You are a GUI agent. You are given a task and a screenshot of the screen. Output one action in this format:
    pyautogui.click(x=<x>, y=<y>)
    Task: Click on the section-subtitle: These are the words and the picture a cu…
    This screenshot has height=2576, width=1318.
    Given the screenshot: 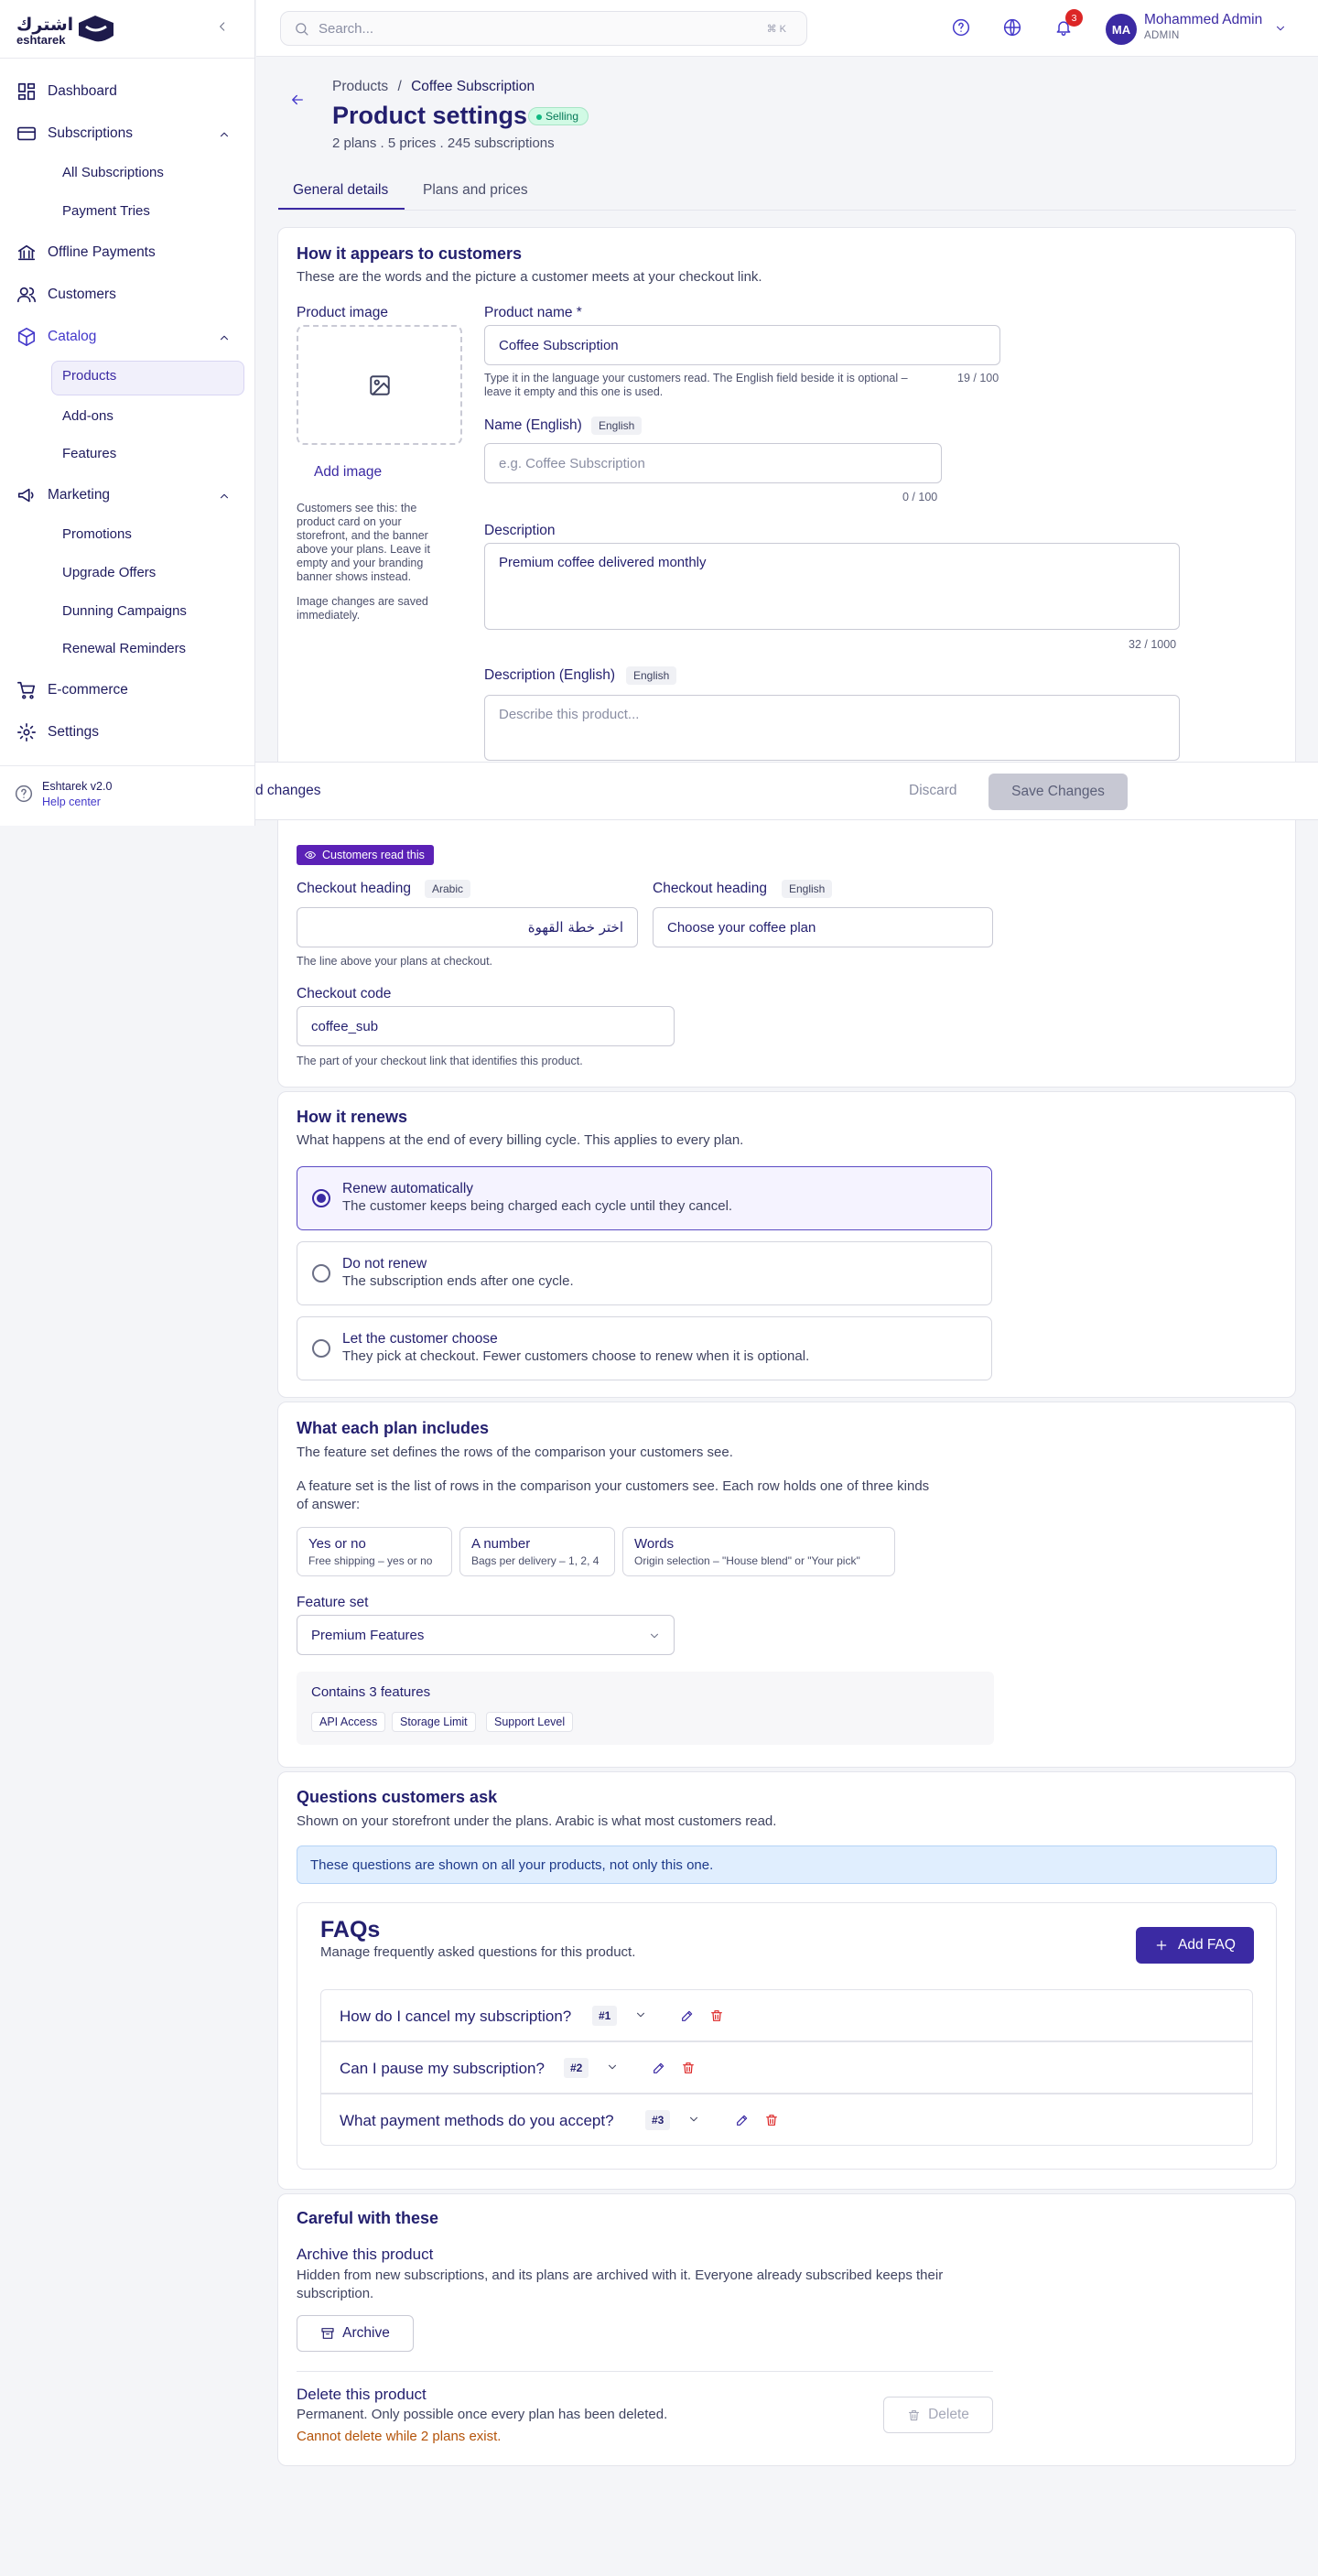 What is the action you would take?
    pyautogui.click(x=529, y=277)
    